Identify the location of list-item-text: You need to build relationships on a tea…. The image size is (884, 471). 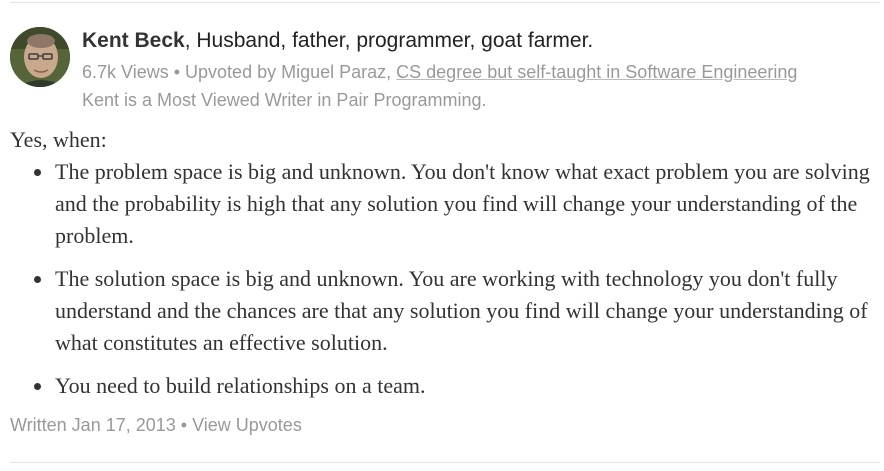
(240, 385).